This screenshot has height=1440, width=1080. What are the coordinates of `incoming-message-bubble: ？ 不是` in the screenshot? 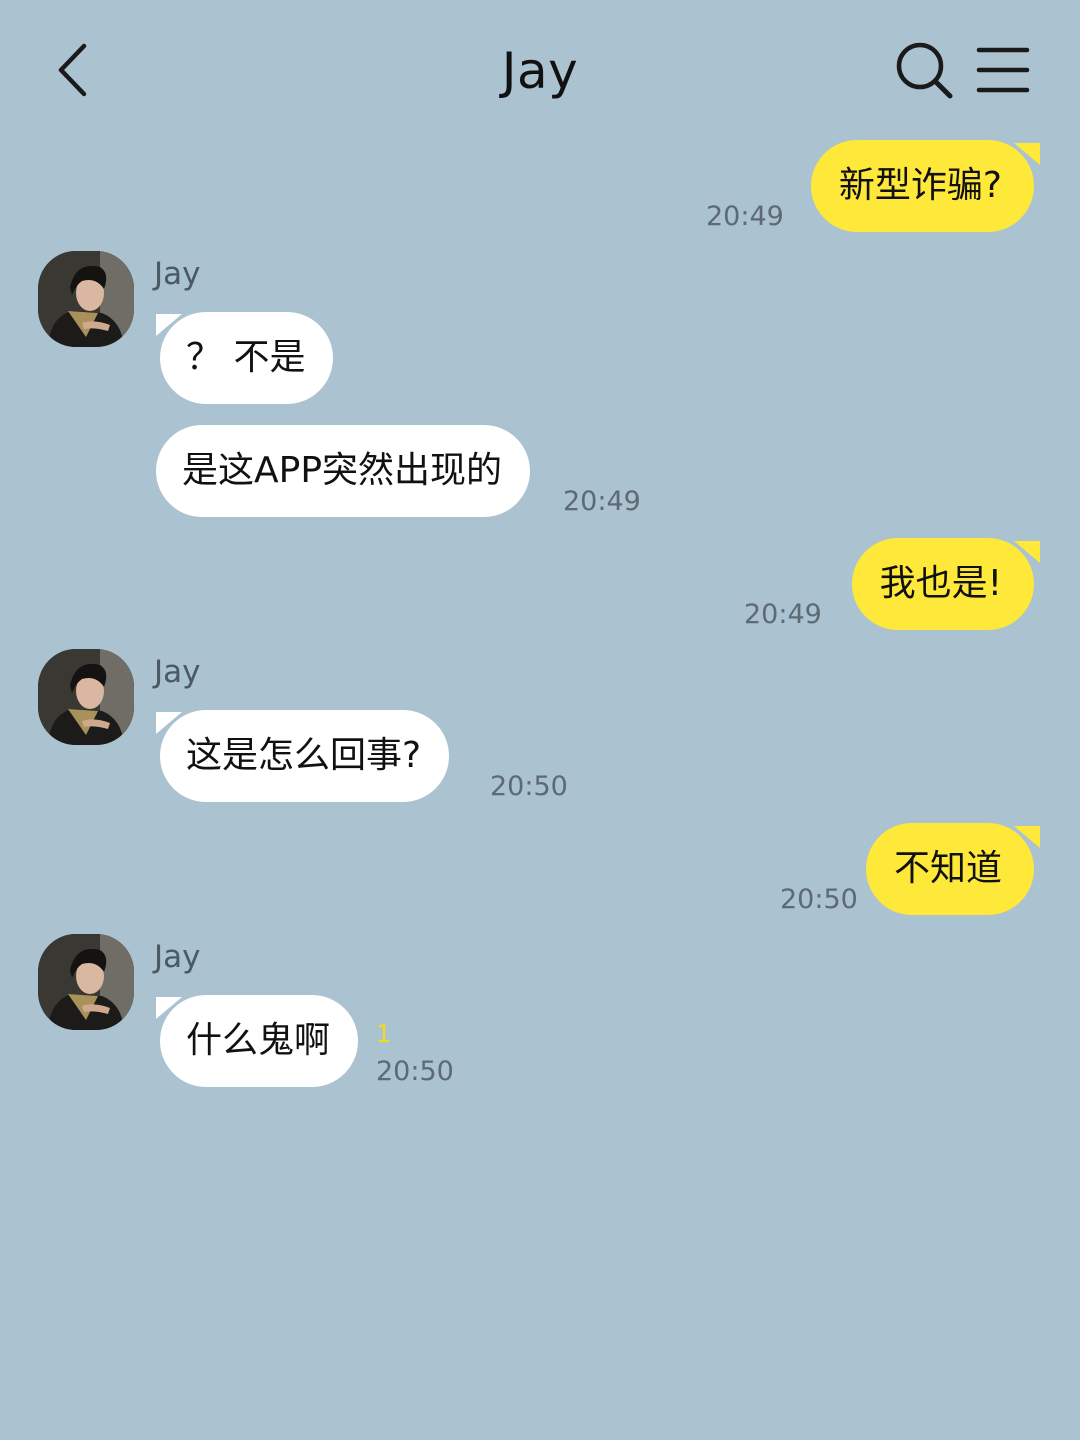 It's located at (247, 358).